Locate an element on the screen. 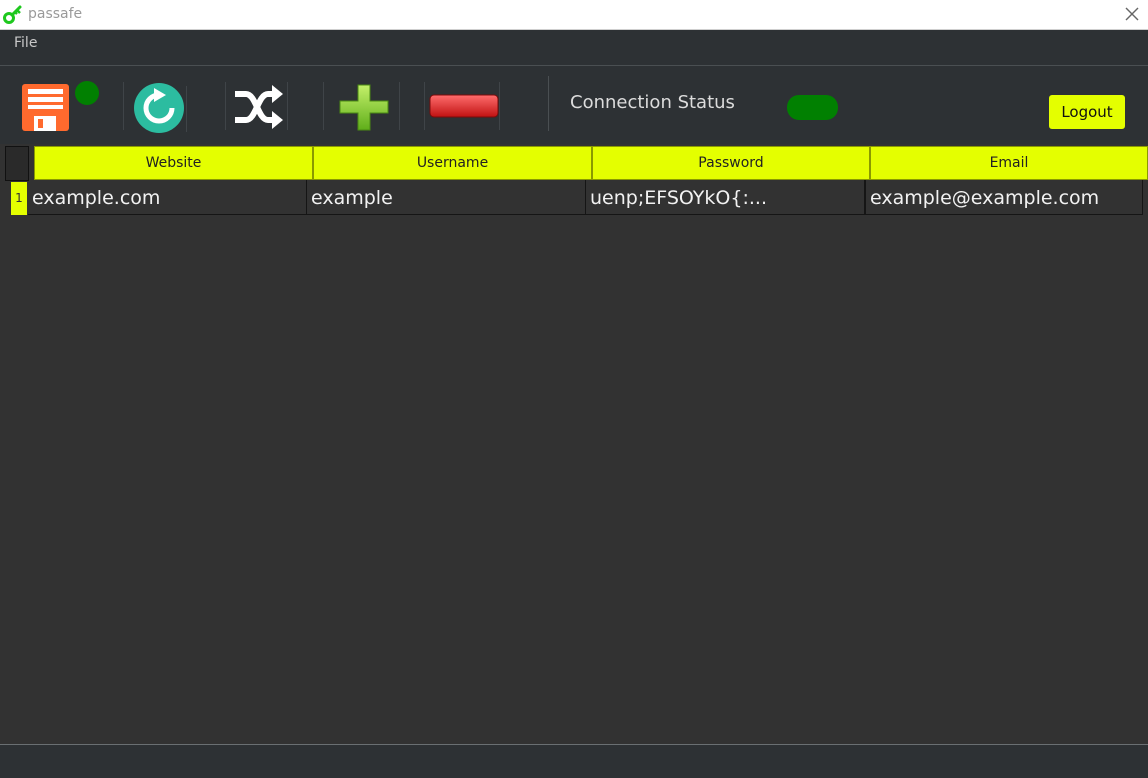 The width and height of the screenshot is (1148, 778). menu-bar: File is located at coordinates (574, 48).